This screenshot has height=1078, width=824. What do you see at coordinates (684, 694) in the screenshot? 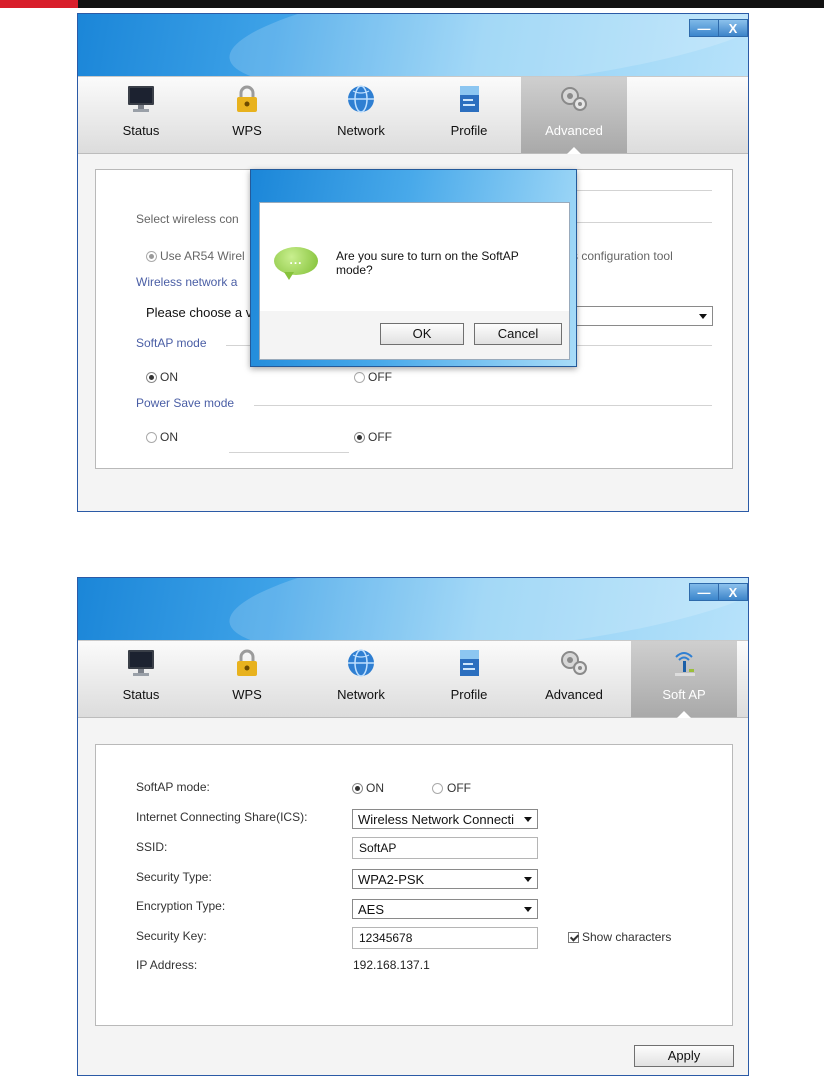
I see `tab-label: Soft AP` at bounding box center [684, 694].